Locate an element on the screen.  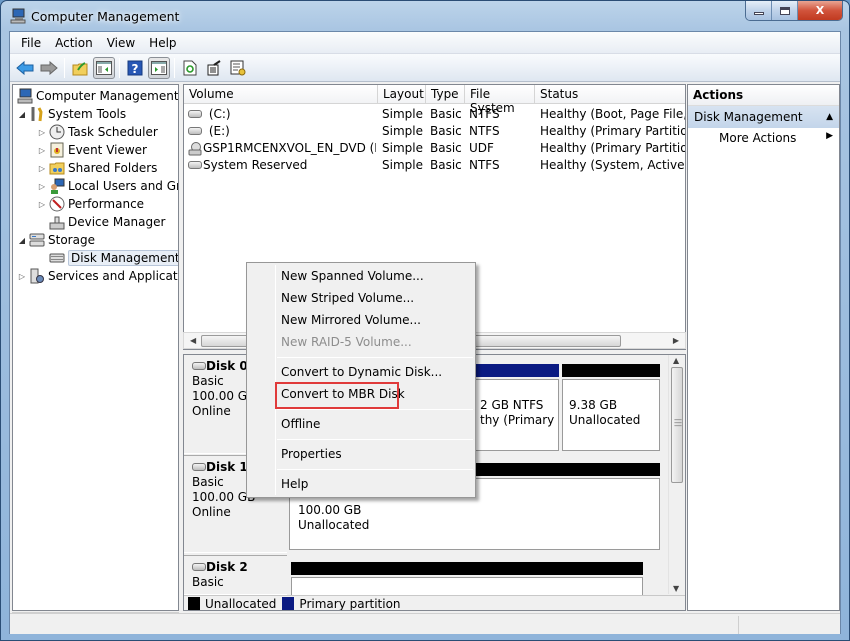
action-more-actions: More Actions ▶ is located at coordinates (763, 139).